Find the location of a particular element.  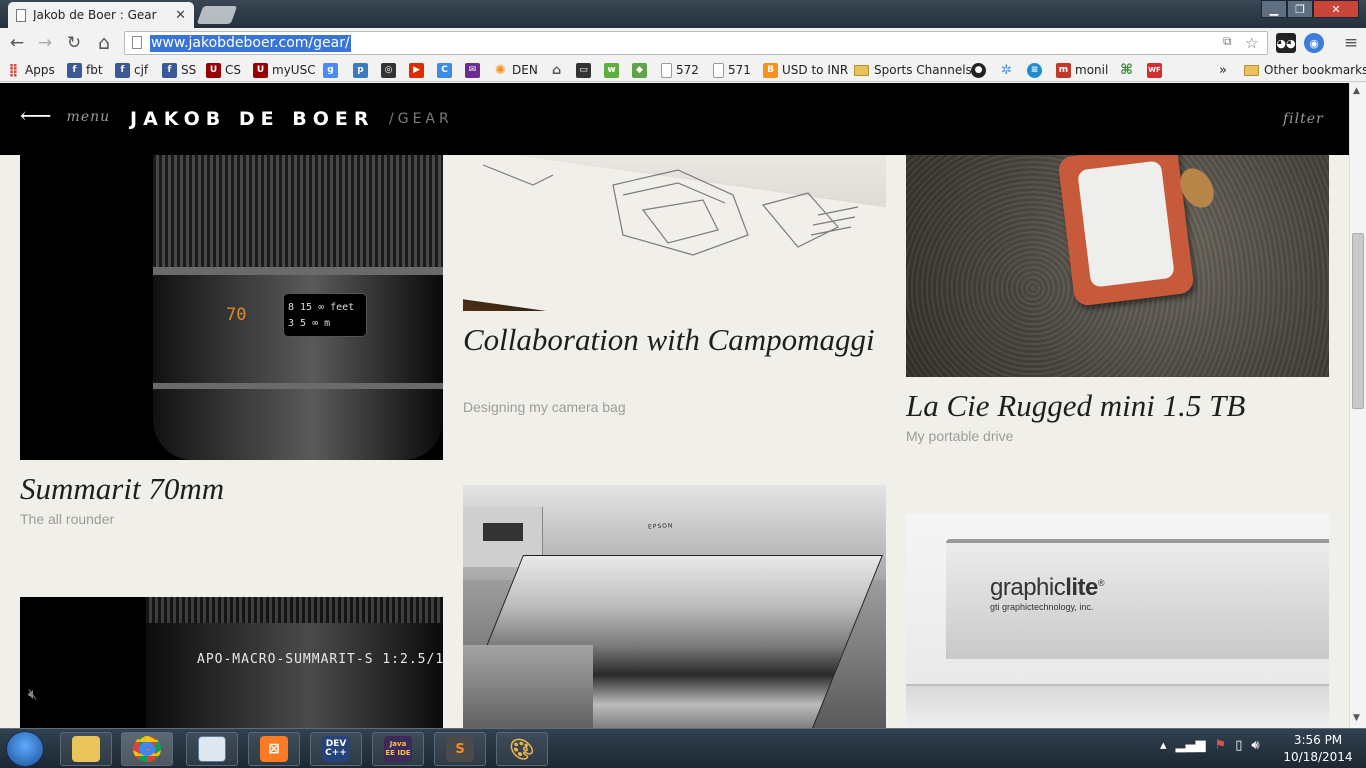

new-tab-button is located at coordinates (217, 15).